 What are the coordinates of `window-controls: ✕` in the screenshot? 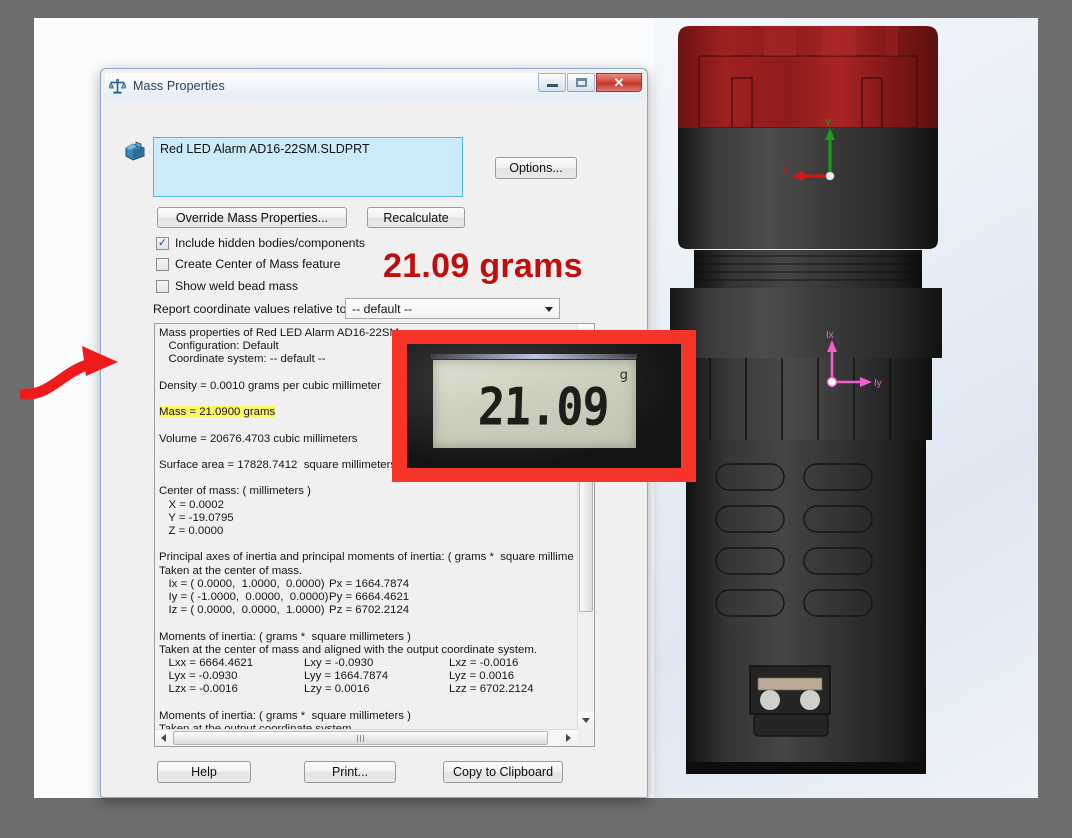 It's located at (589, 82).